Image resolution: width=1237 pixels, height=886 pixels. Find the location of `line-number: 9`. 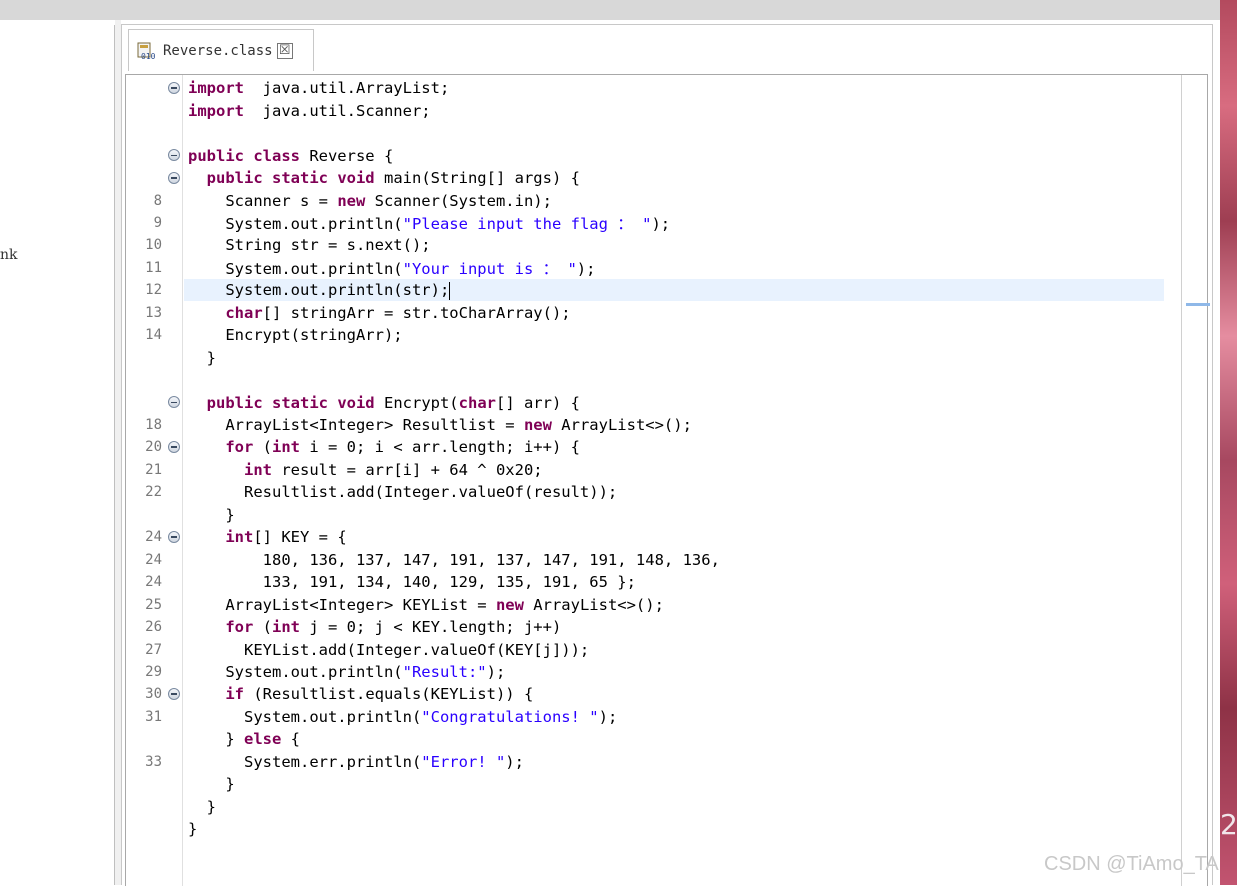

line-number: 9 is located at coordinates (157, 222).